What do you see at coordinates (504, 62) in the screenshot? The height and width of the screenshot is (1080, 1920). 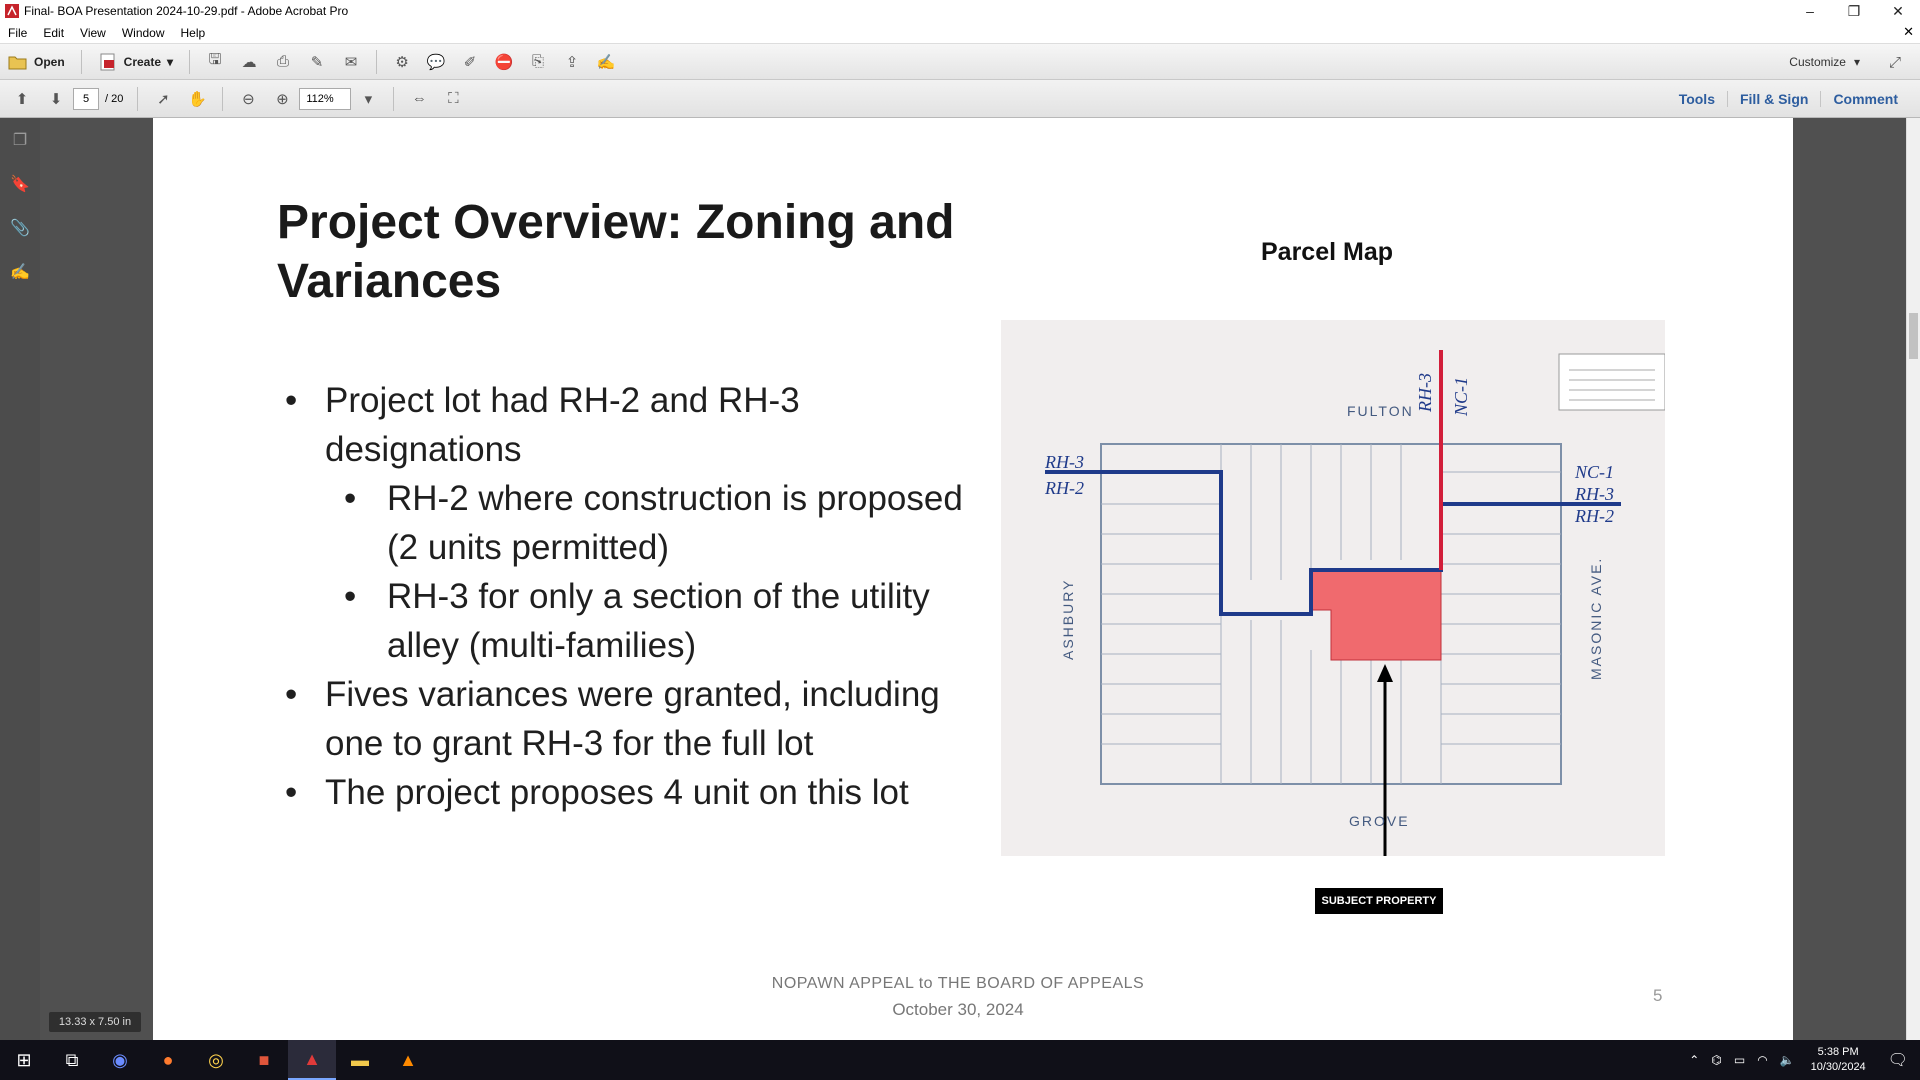 I see `stamp-icon: ⛔` at bounding box center [504, 62].